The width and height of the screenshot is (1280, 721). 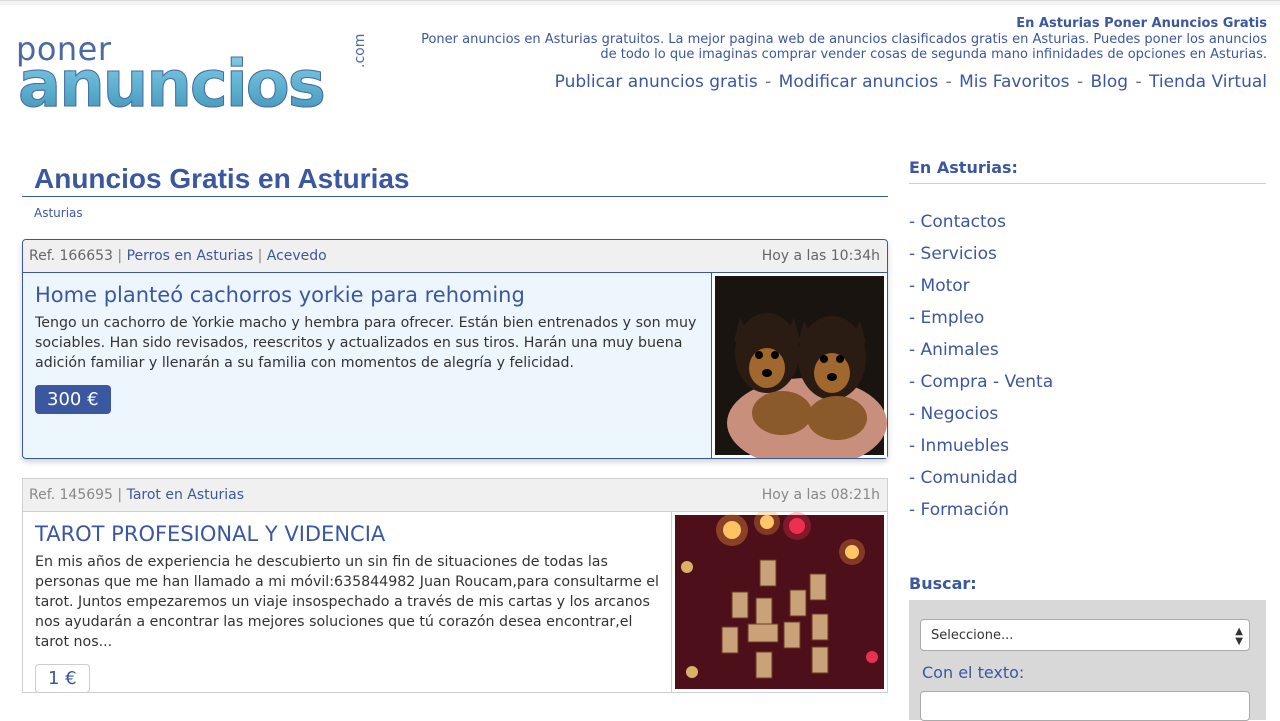 I want to click on category-item: - Comunidad, so click(x=1087, y=478).